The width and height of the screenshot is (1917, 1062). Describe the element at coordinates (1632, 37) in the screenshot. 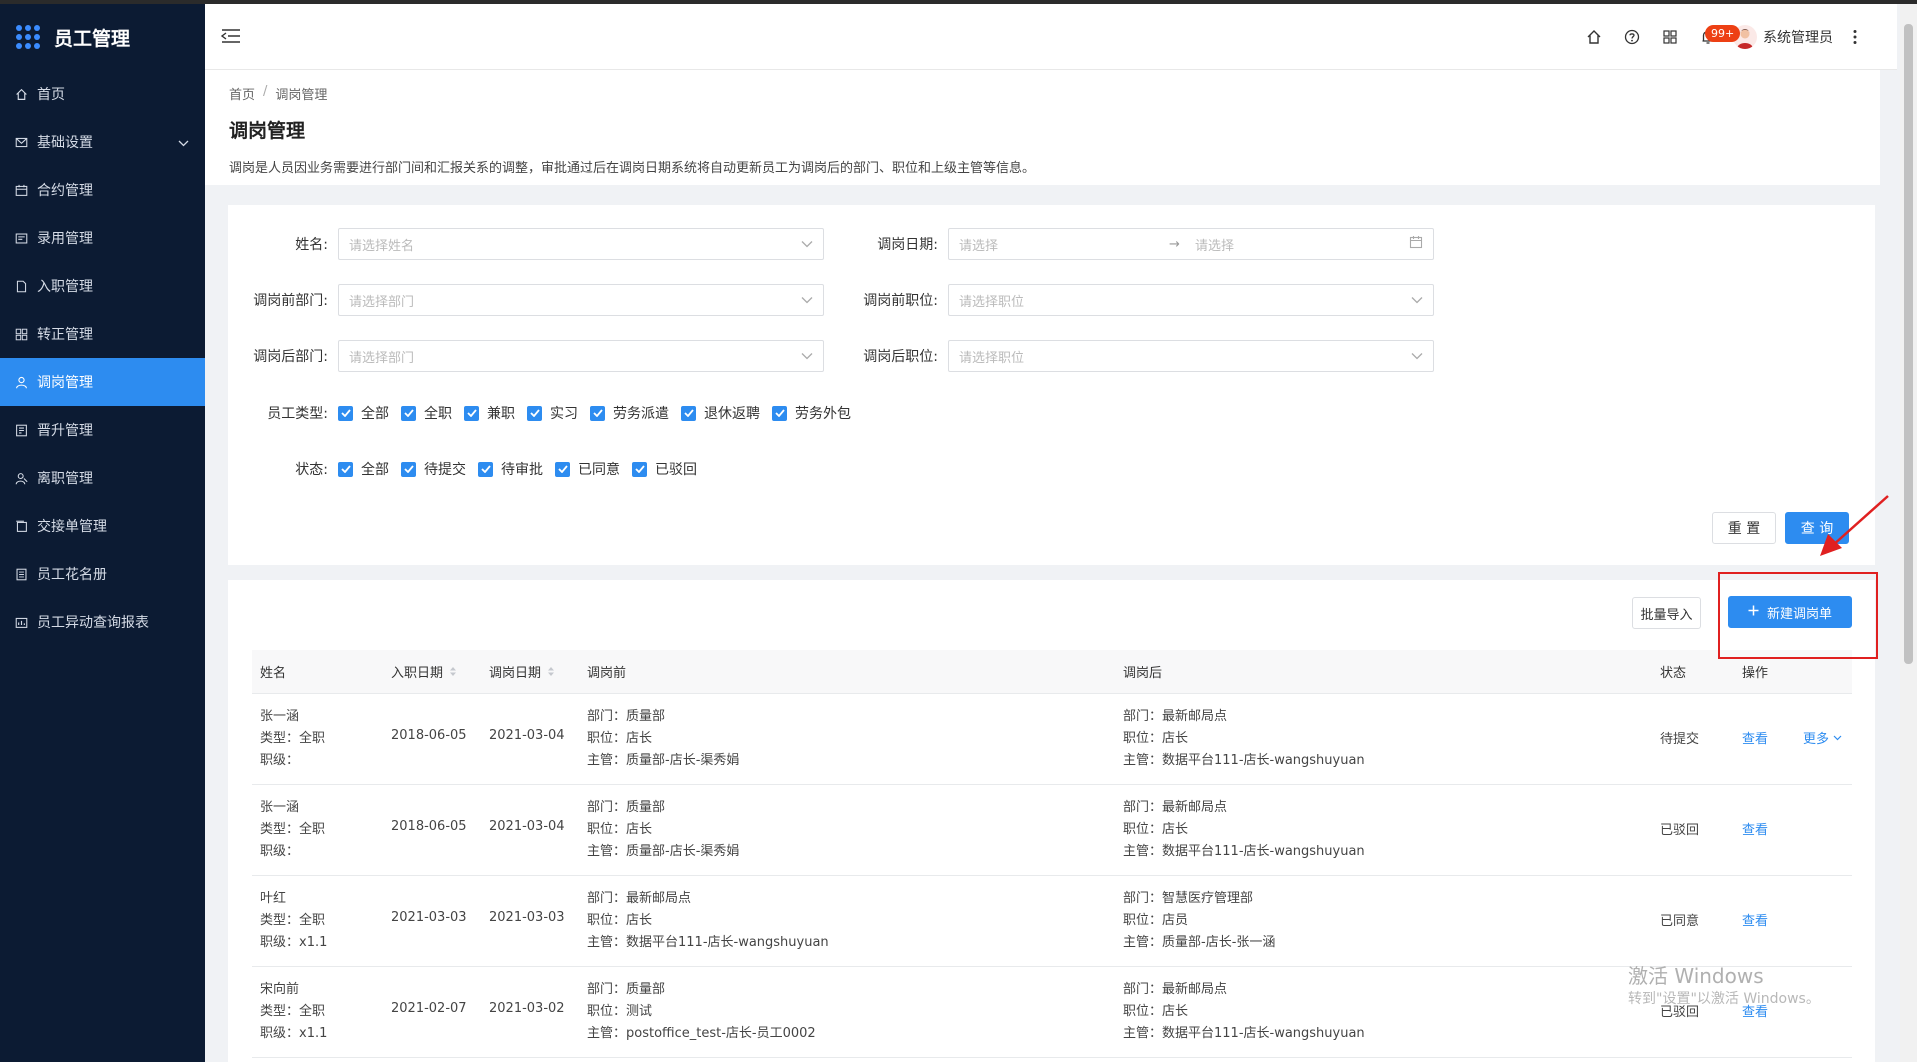

I see `help-icon` at that location.